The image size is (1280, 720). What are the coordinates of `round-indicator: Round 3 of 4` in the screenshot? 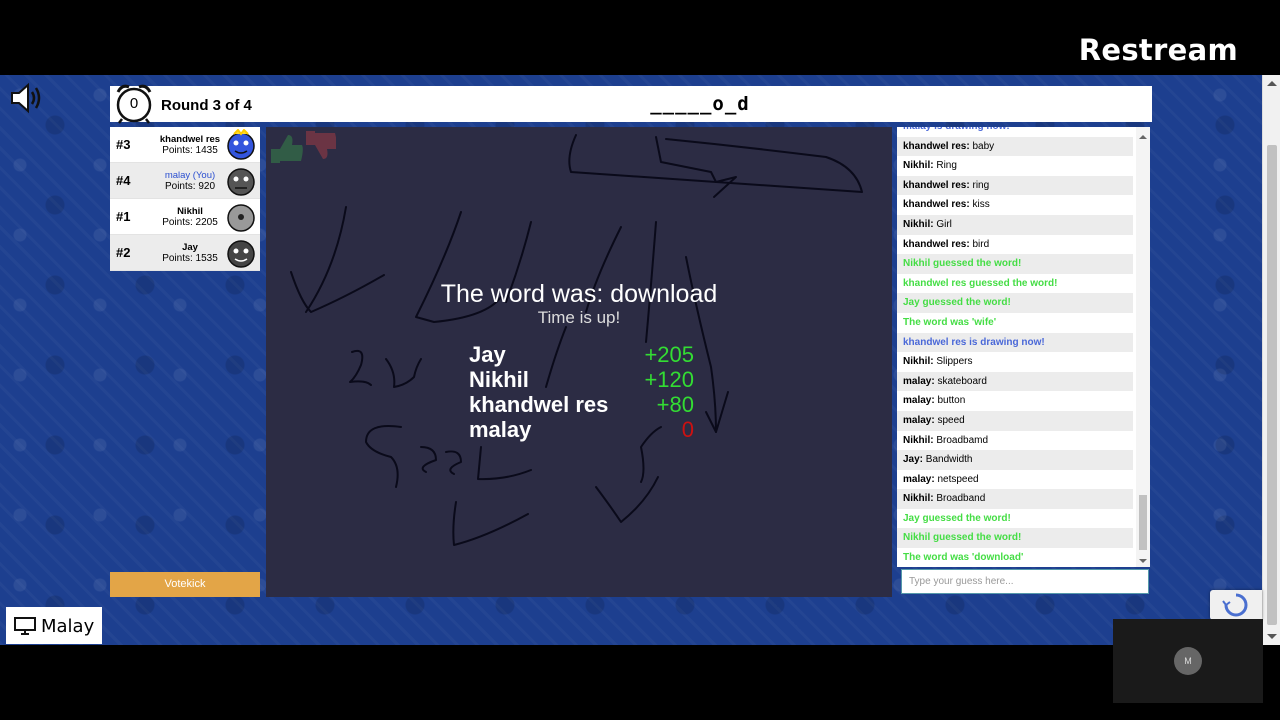 It's located at (206, 105).